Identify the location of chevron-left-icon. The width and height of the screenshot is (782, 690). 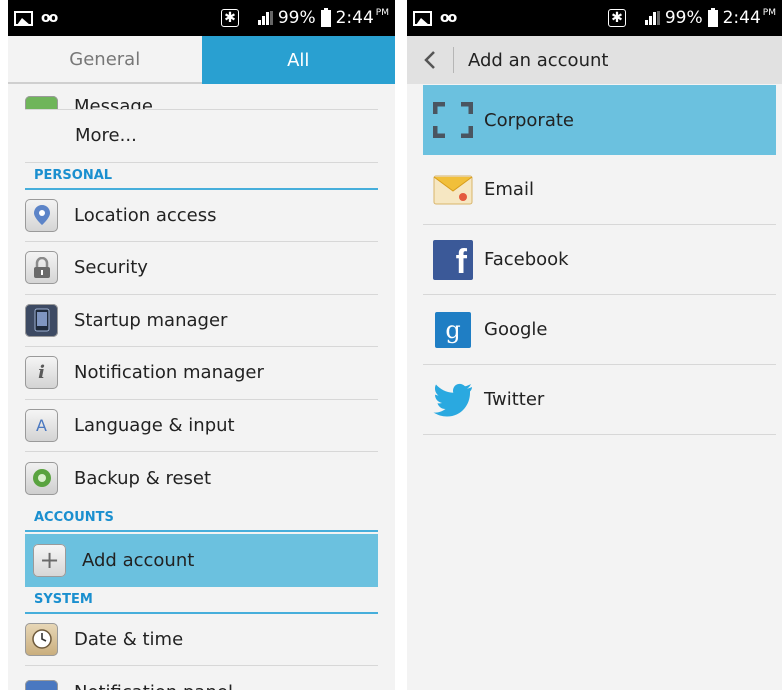
(429, 60).